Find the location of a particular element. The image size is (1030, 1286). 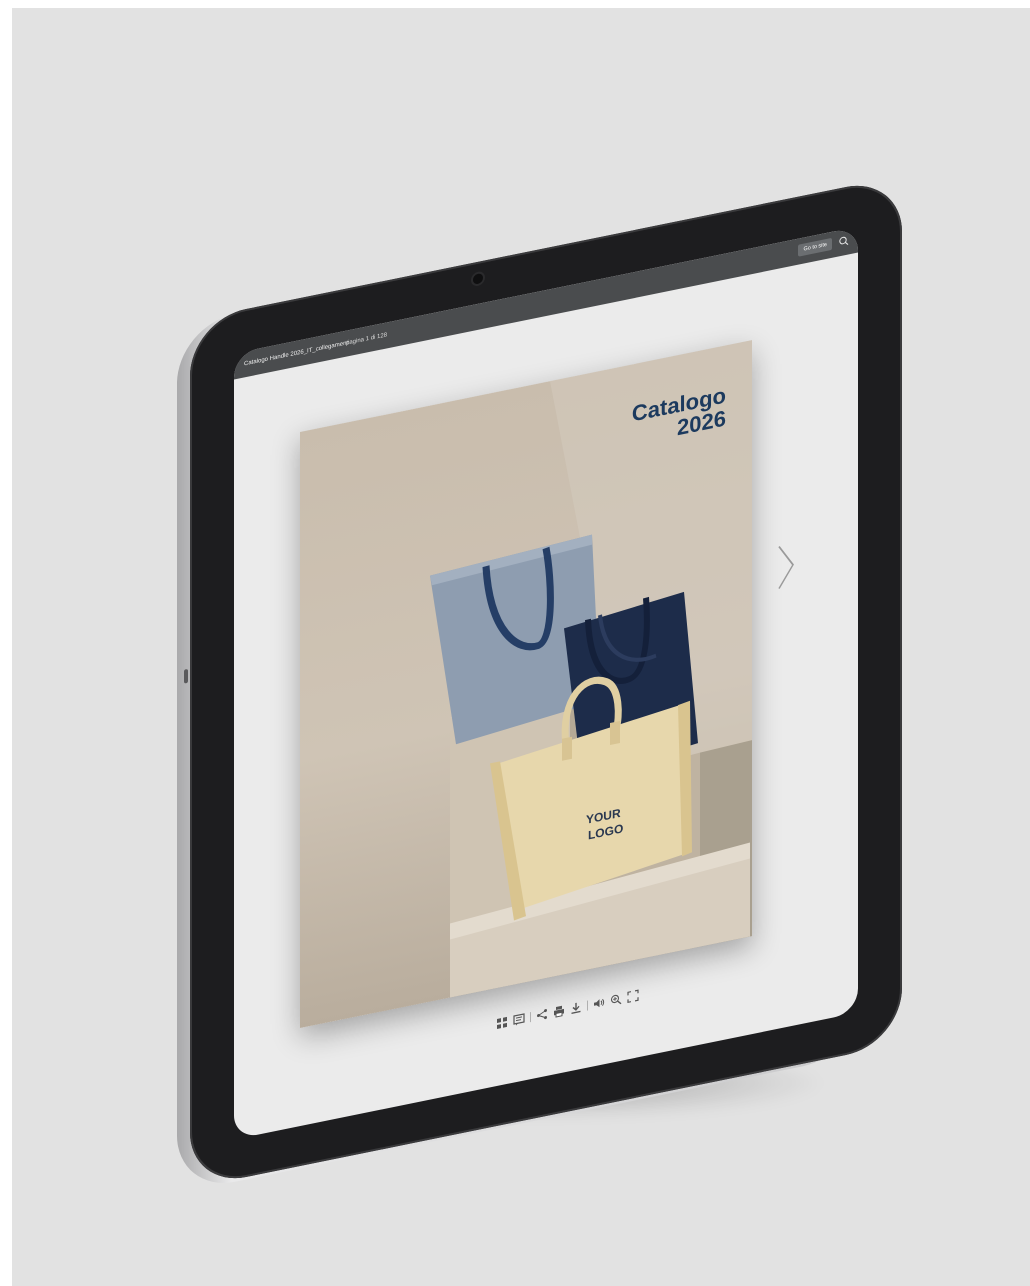

page-counter: pagina 1 di 128 is located at coordinates (367, 339).